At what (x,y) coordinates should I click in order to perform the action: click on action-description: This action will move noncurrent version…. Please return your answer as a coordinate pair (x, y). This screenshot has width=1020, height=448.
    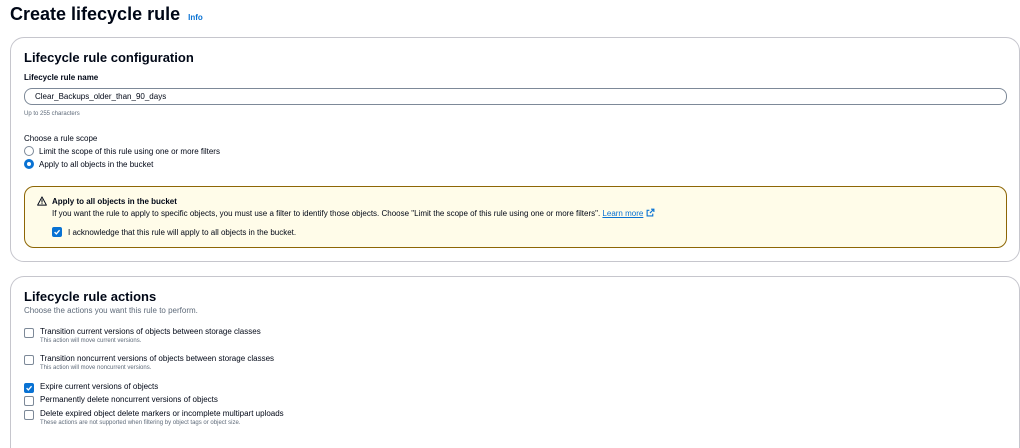
    Looking at the image, I should click on (96, 368).